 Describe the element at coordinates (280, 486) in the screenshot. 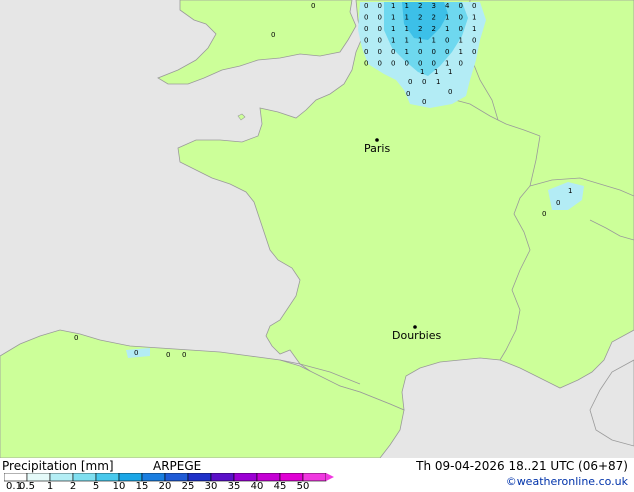

I see `scale-tick-label: 45` at that location.